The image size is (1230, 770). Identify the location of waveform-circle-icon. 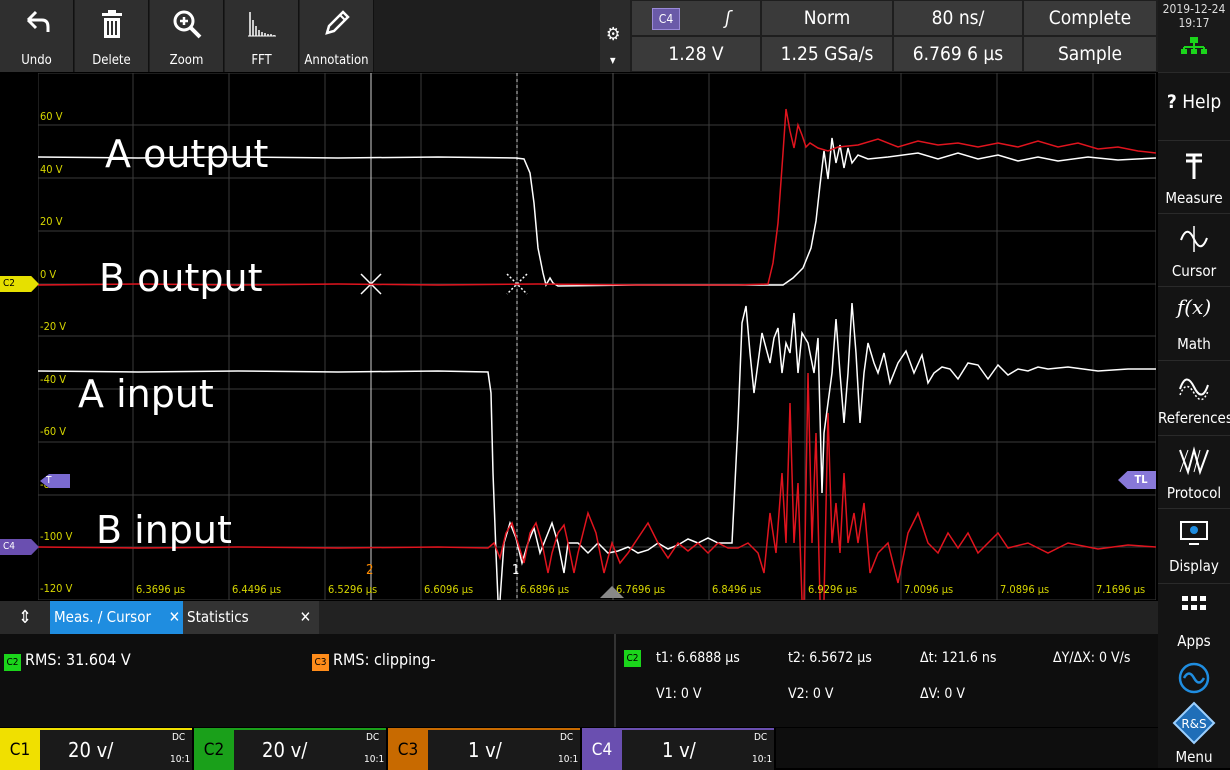
(1194, 678).